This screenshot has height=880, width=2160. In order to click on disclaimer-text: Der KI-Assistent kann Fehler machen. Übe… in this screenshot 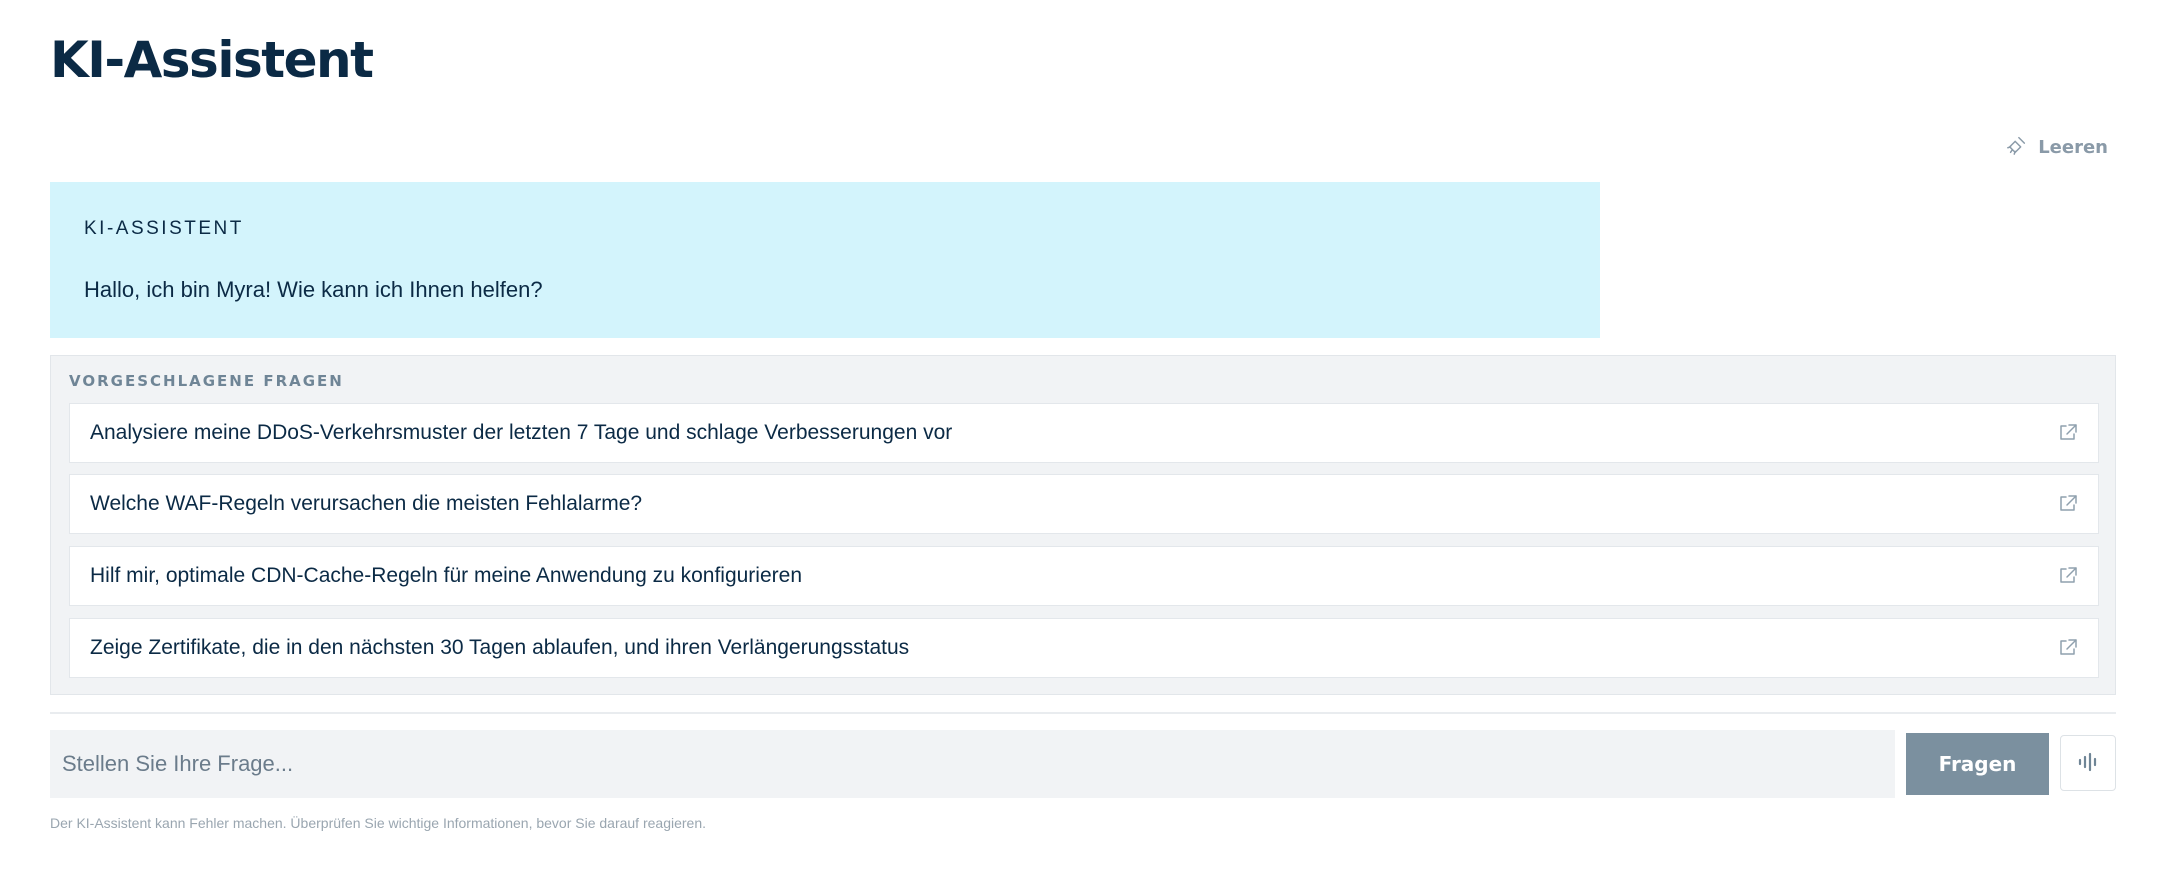, I will do `click(378, 823)`.